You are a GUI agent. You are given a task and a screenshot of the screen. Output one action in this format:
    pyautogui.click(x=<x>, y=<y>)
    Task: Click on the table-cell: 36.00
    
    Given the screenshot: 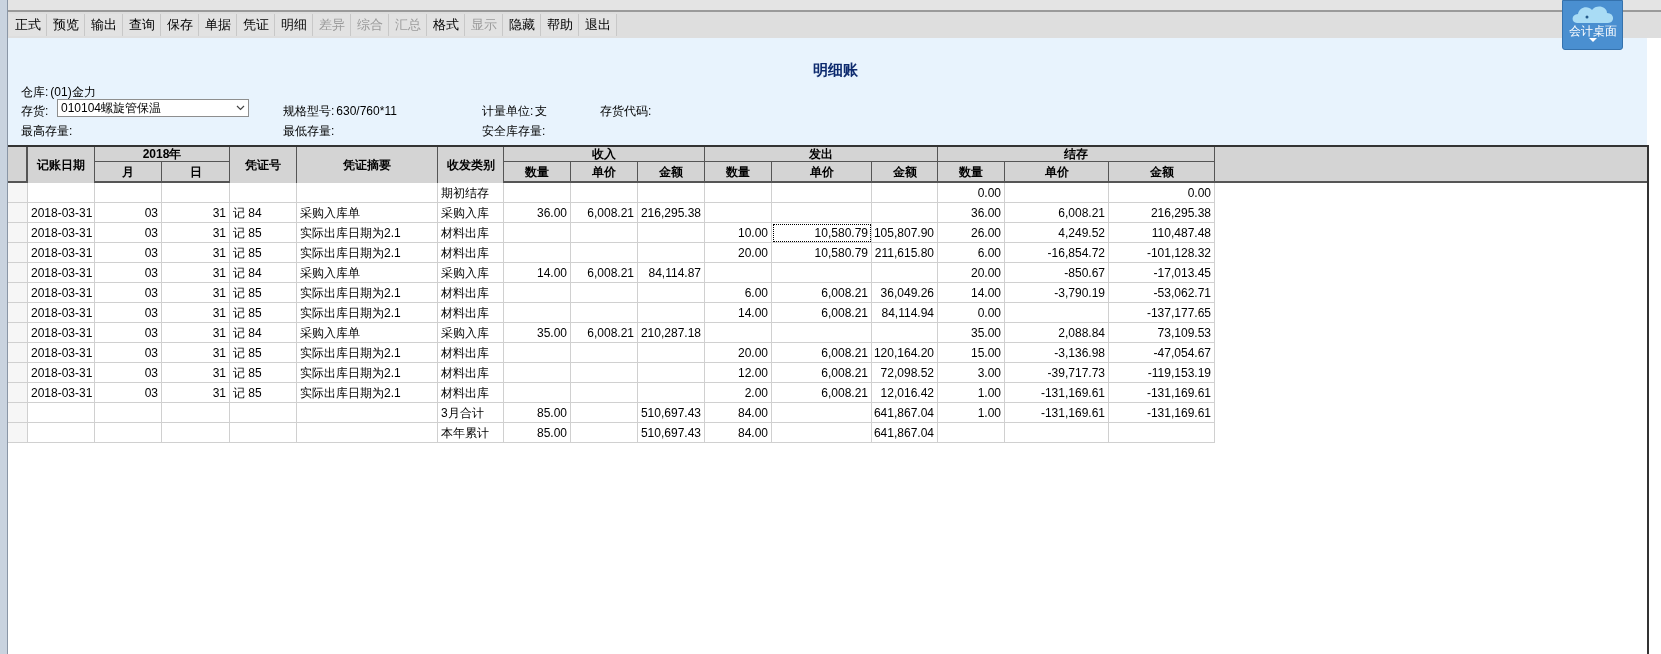 What is the action you would take?
    pyautogui.click(x=971, y=213)
    